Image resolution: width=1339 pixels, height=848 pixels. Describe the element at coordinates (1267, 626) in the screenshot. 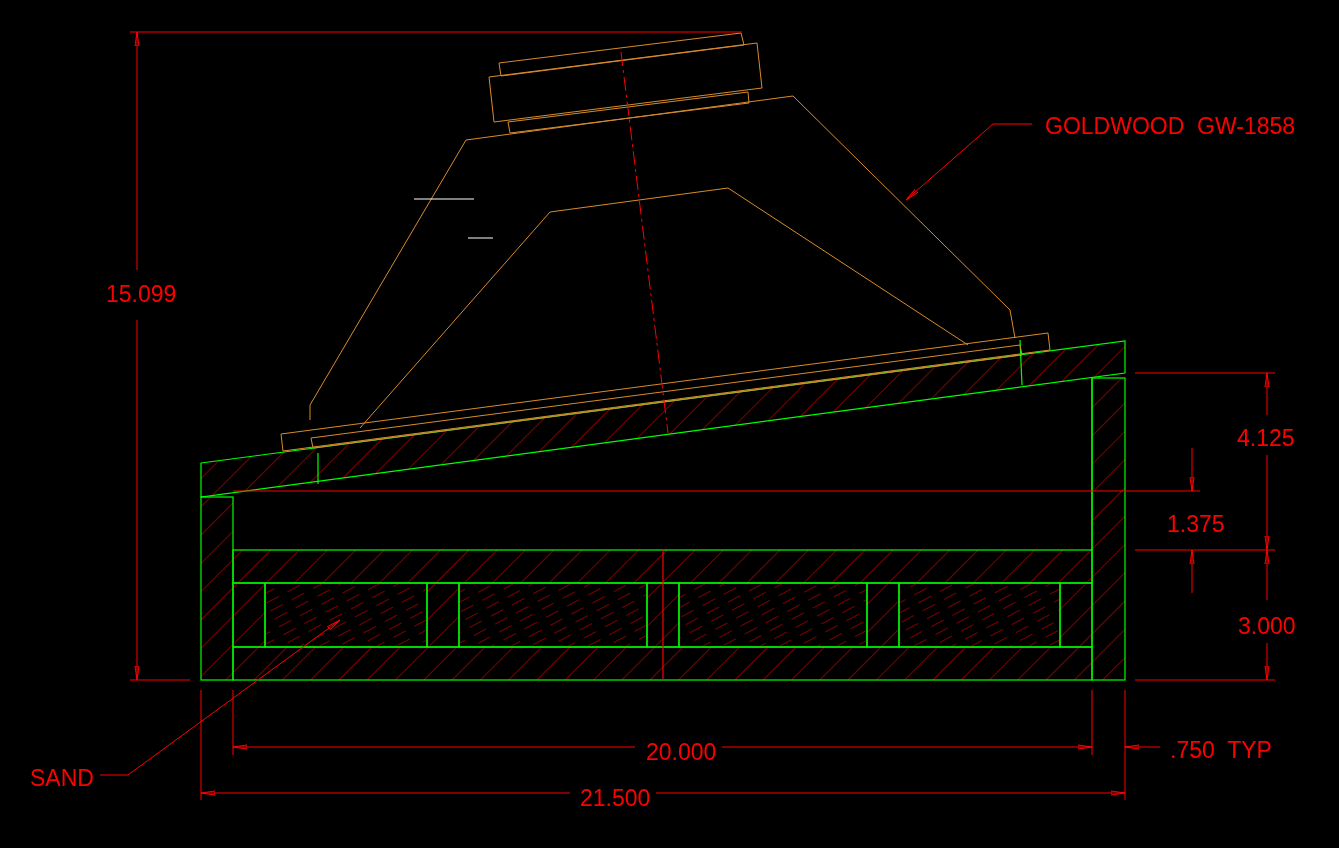

I see `dimension-value: 3.000` at that location.